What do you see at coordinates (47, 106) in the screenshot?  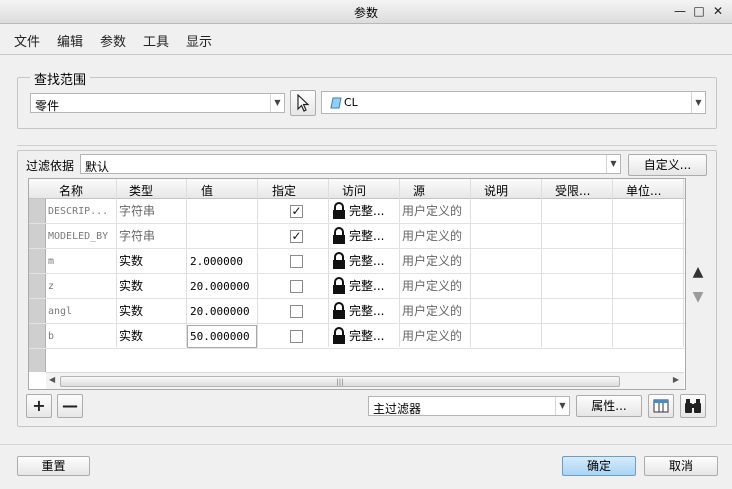 I see `scope-type-value: 零件` at bounding box center [47, 106].